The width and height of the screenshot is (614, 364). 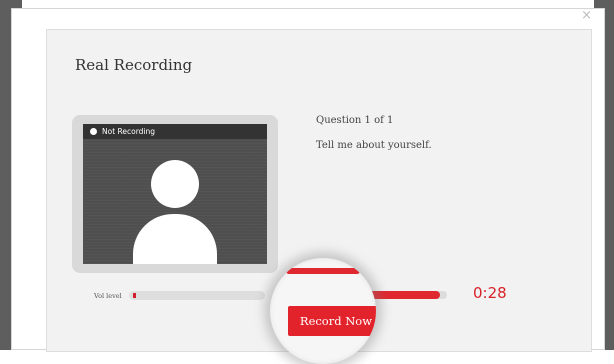 I want to click on volume-meter-fill, so click(x=134, y=295).